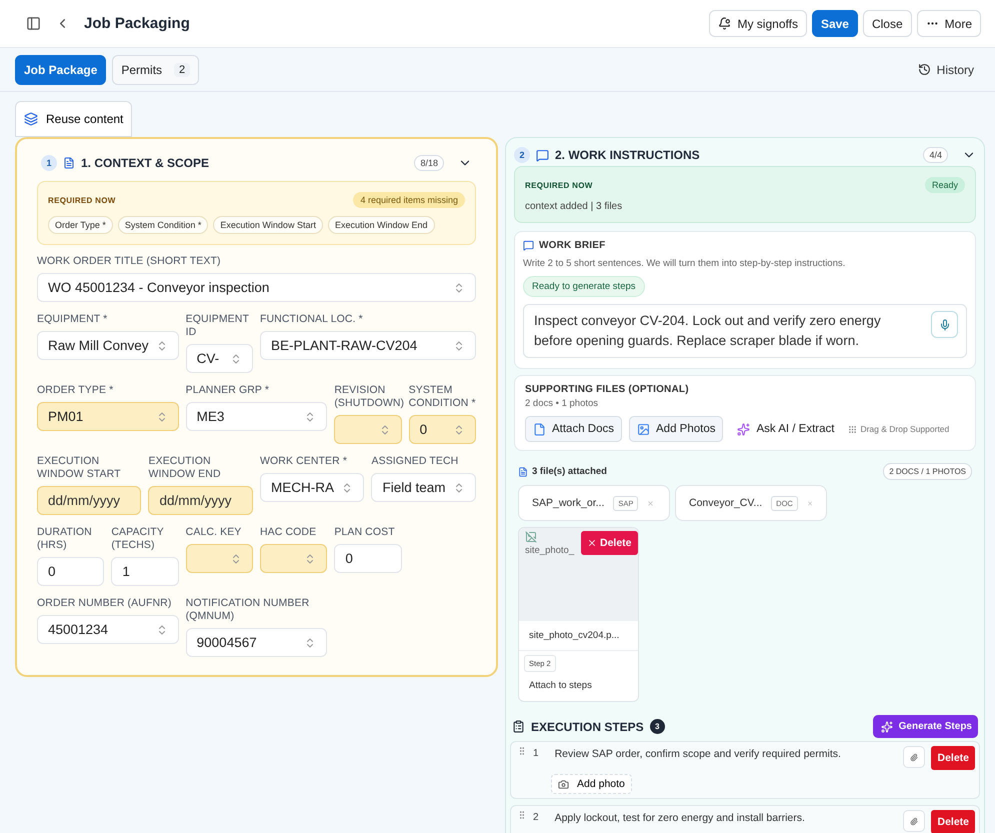 This screenshot has width=995, height=833. What do you see at coordinates (312, 319) in the screenshot?
I see `field-label: FUNCTIONAL LOC. *` at bounding box center [312, 319].